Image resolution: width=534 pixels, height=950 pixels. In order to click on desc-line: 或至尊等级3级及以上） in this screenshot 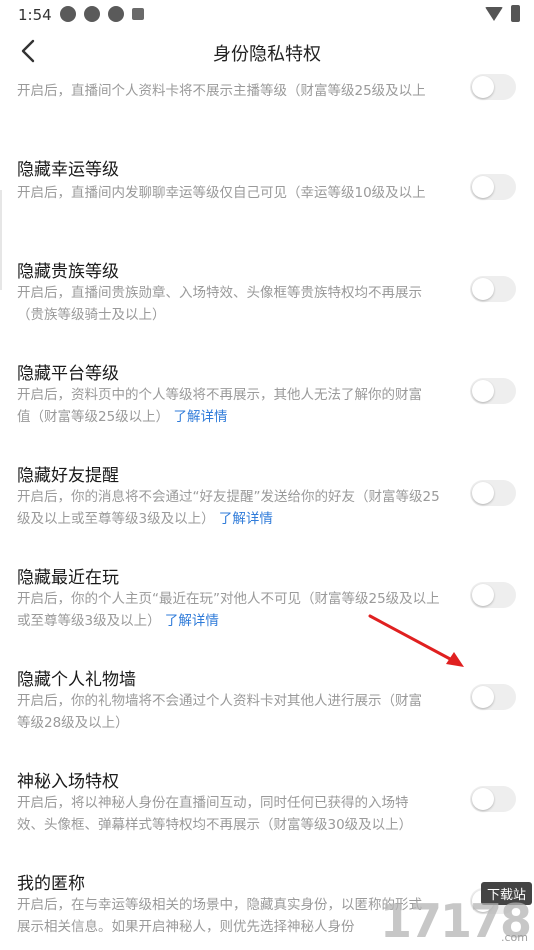, I will do `click(89, 621)`.